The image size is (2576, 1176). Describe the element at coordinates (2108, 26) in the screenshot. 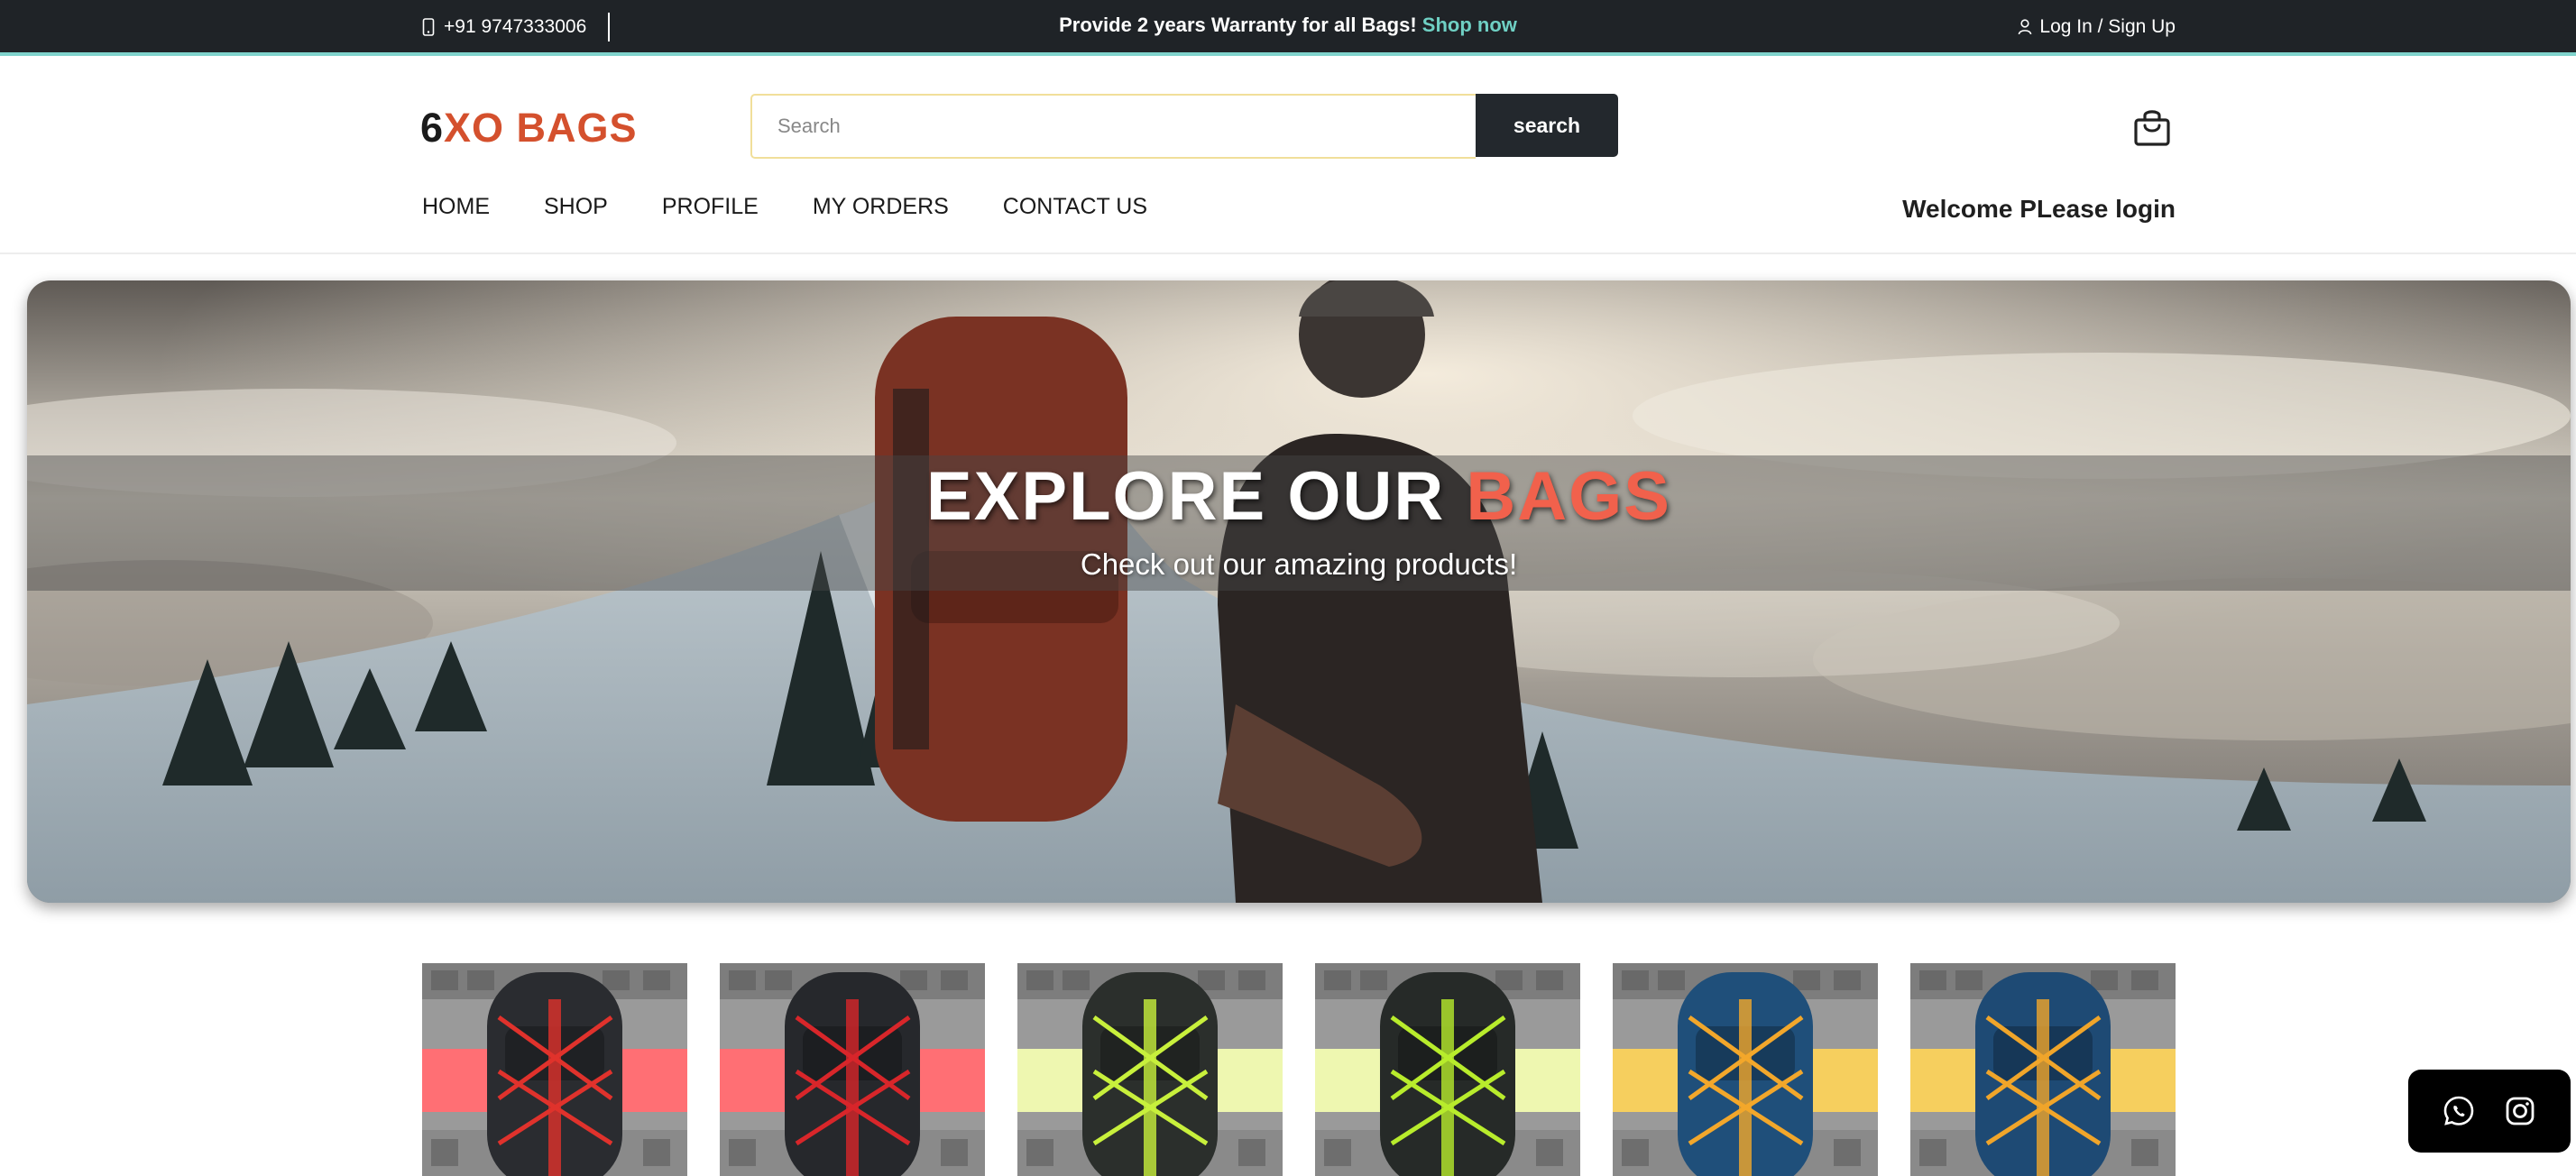

I see `login-label: Log In / Sign Up` at that location.